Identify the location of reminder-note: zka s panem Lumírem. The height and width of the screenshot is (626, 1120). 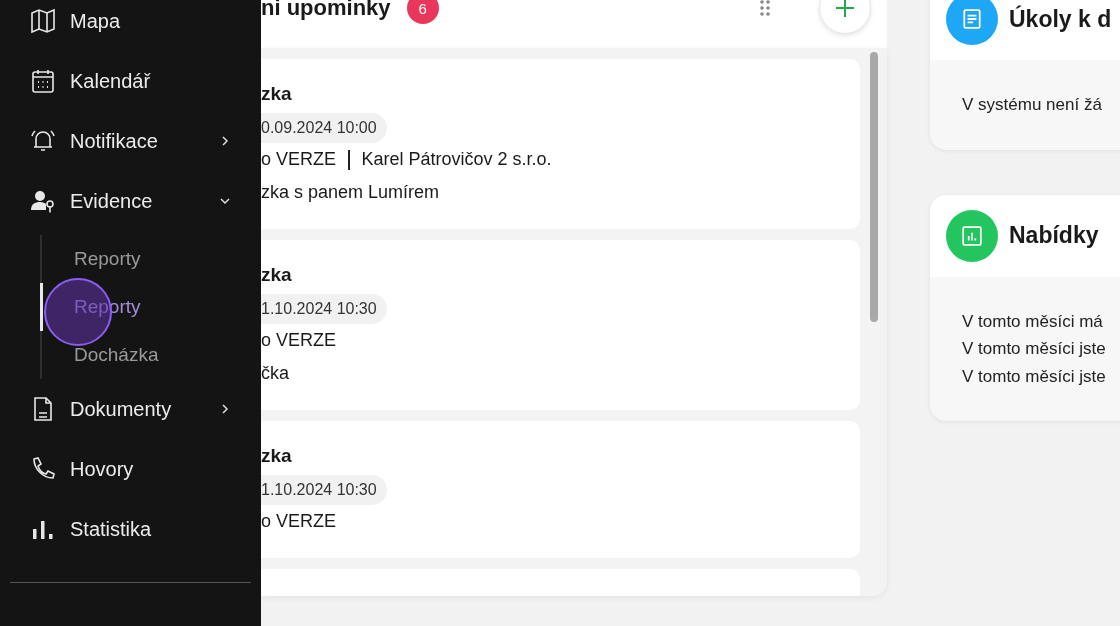
(350, 192).